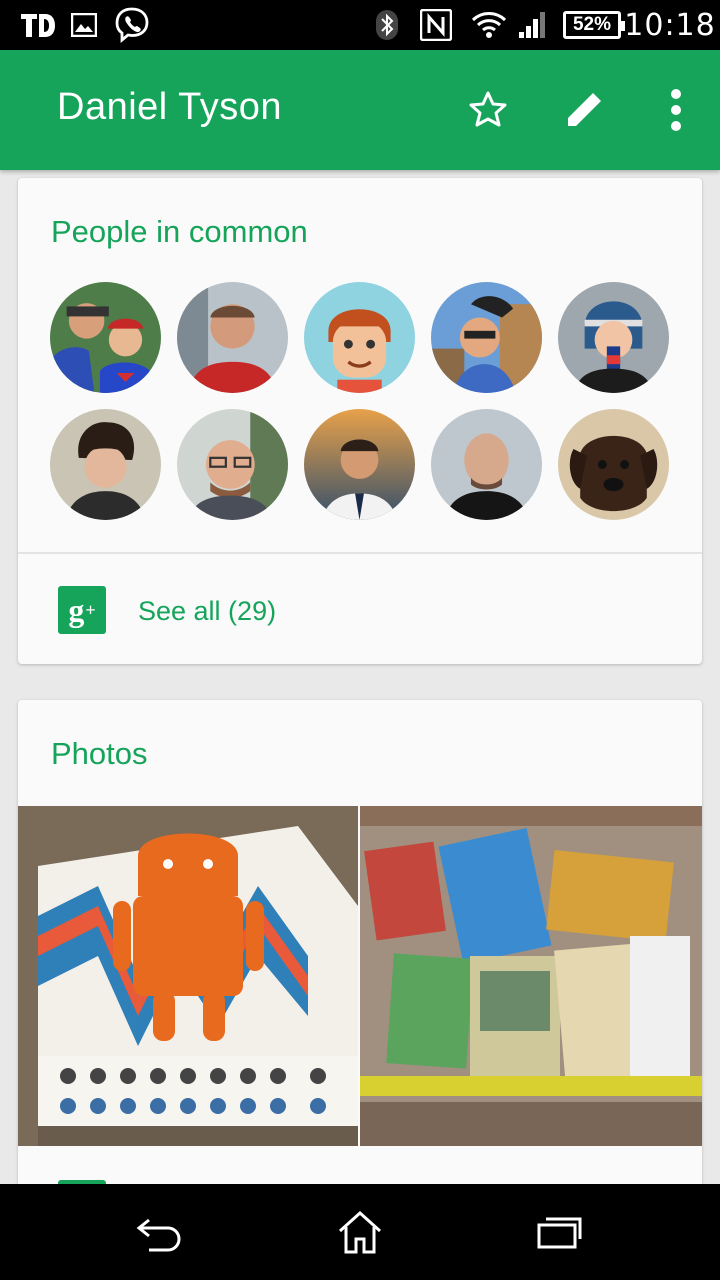 The width and height of the screenshot is (720, 1280). I want to click on battery-indicator: 52%, so click(592, 25).